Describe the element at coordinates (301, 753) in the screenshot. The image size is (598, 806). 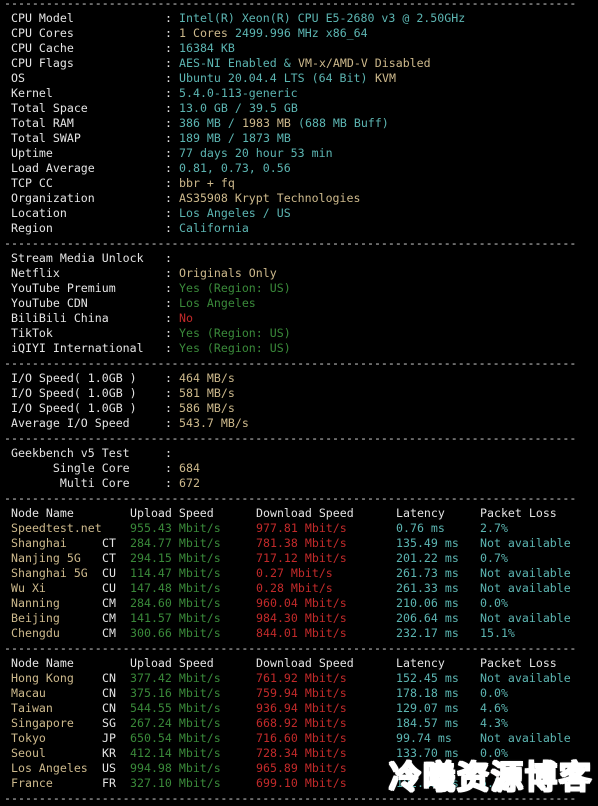
I see `download-speed: 728.34 Mbit/s` at that location.